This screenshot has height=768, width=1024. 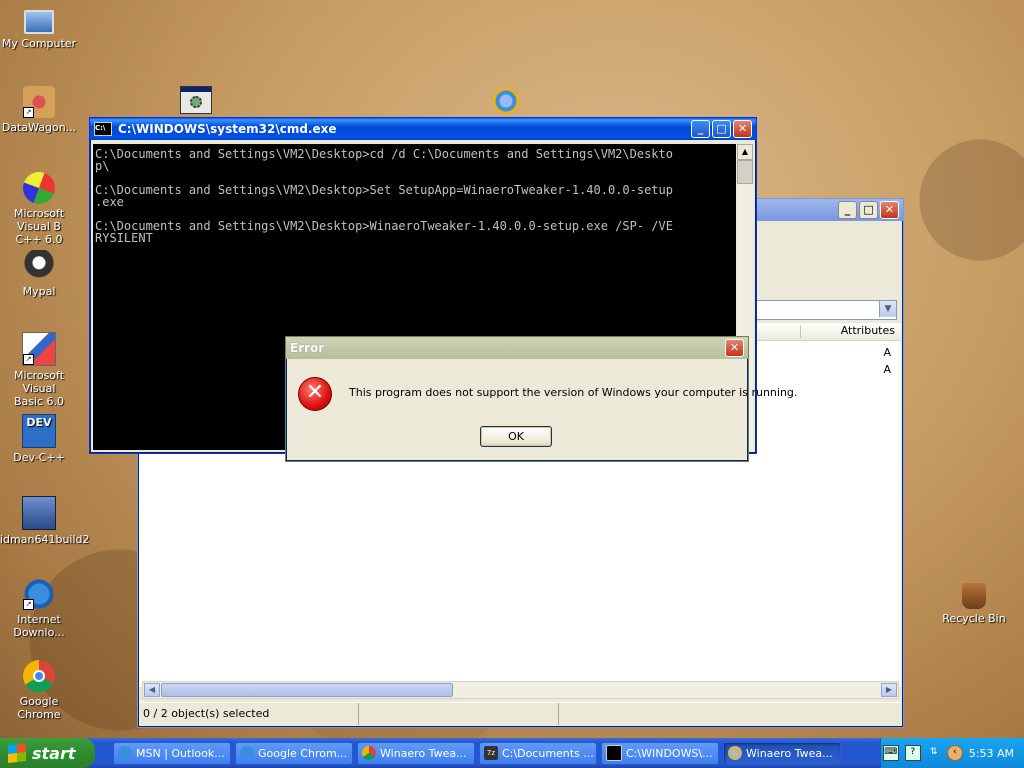 I want to click on network-icon: ⇅, so click(x=934, y=753).